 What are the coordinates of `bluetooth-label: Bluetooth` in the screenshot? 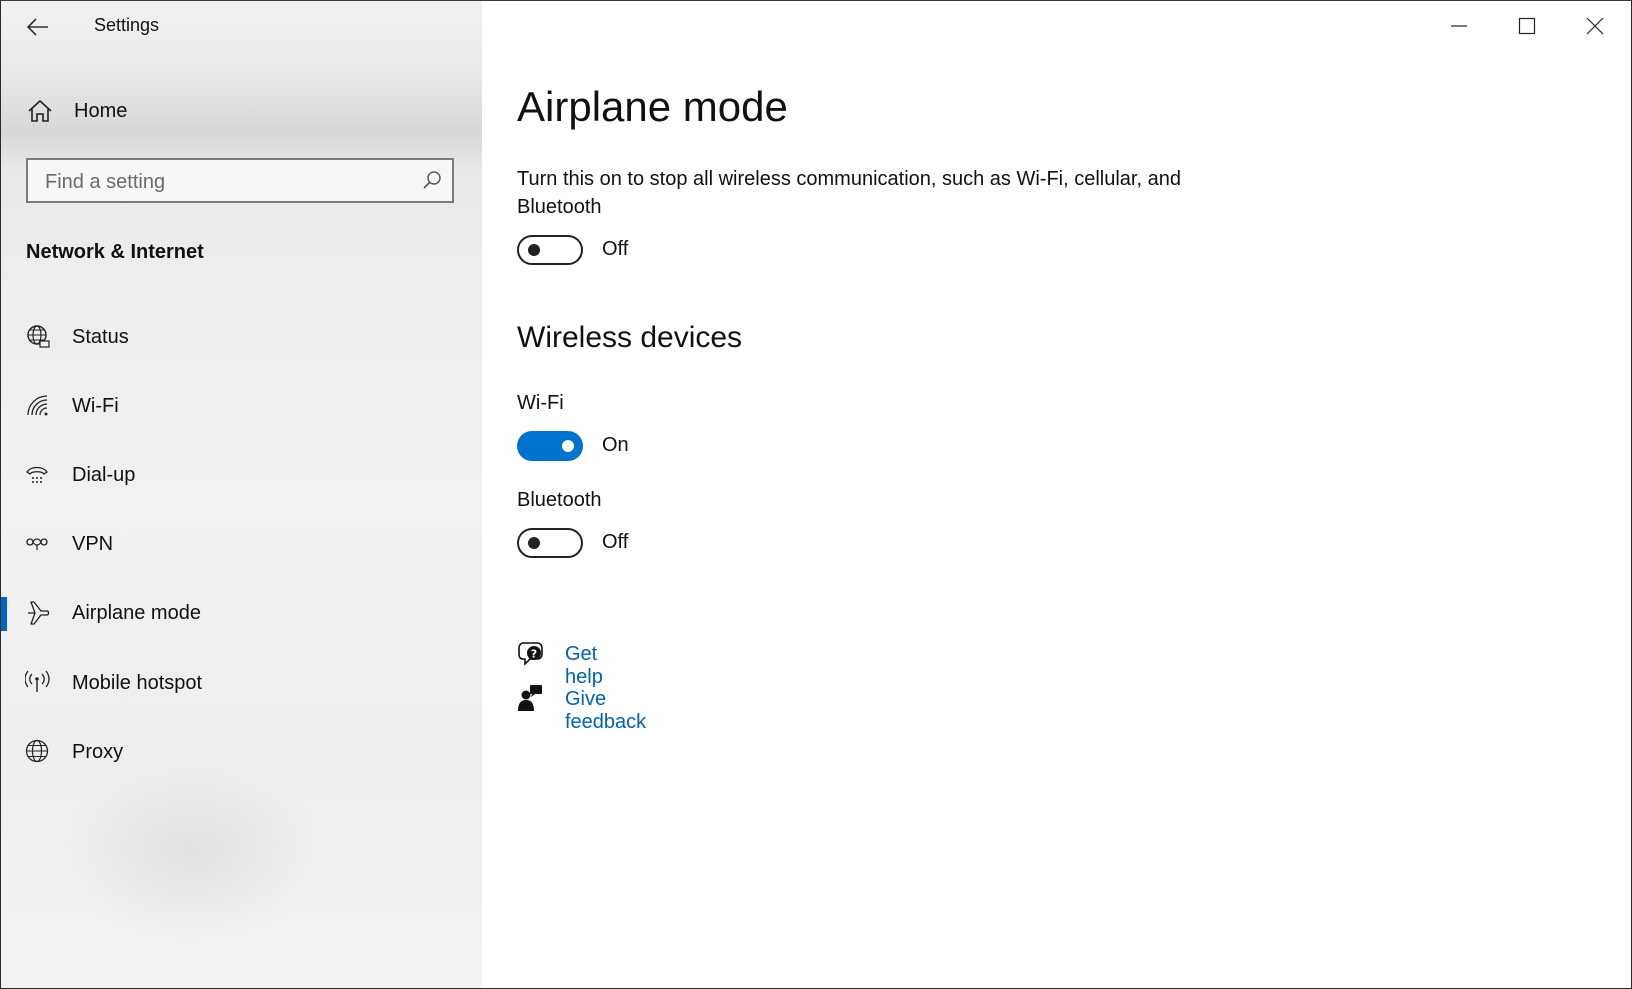 It's located at (559, 500).